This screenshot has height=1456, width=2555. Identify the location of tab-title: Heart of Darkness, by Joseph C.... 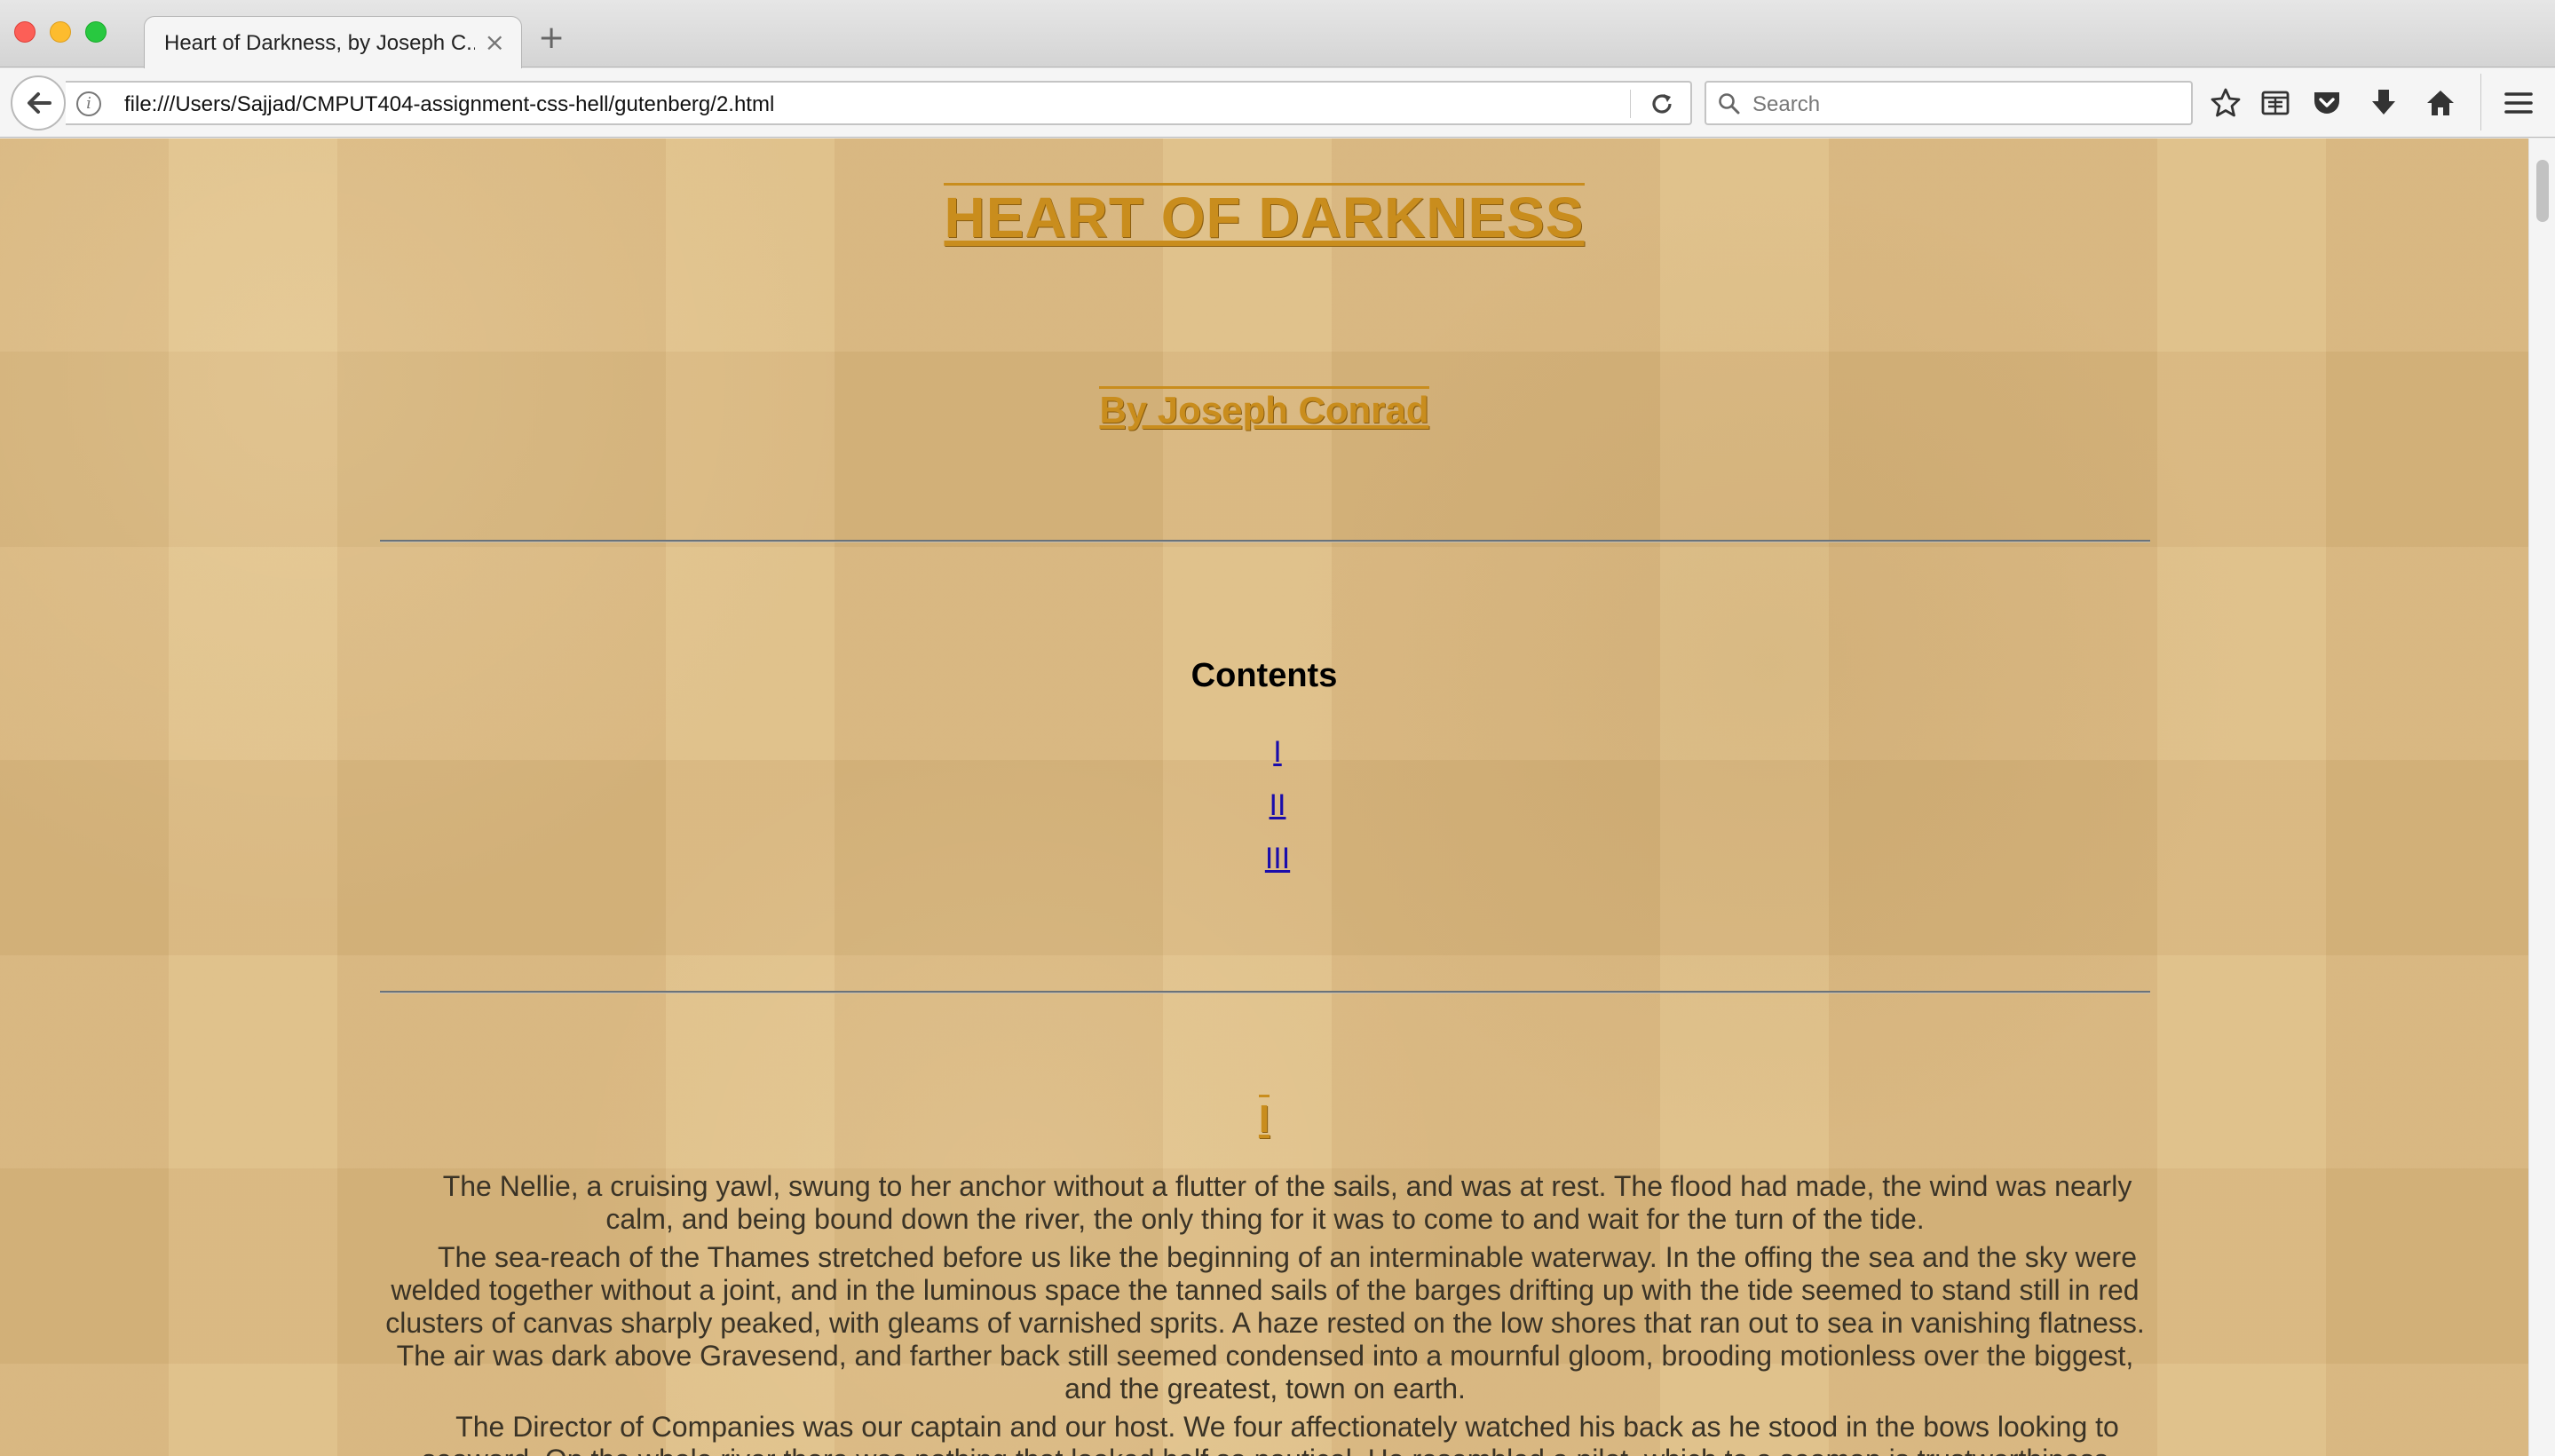
(319, 43).